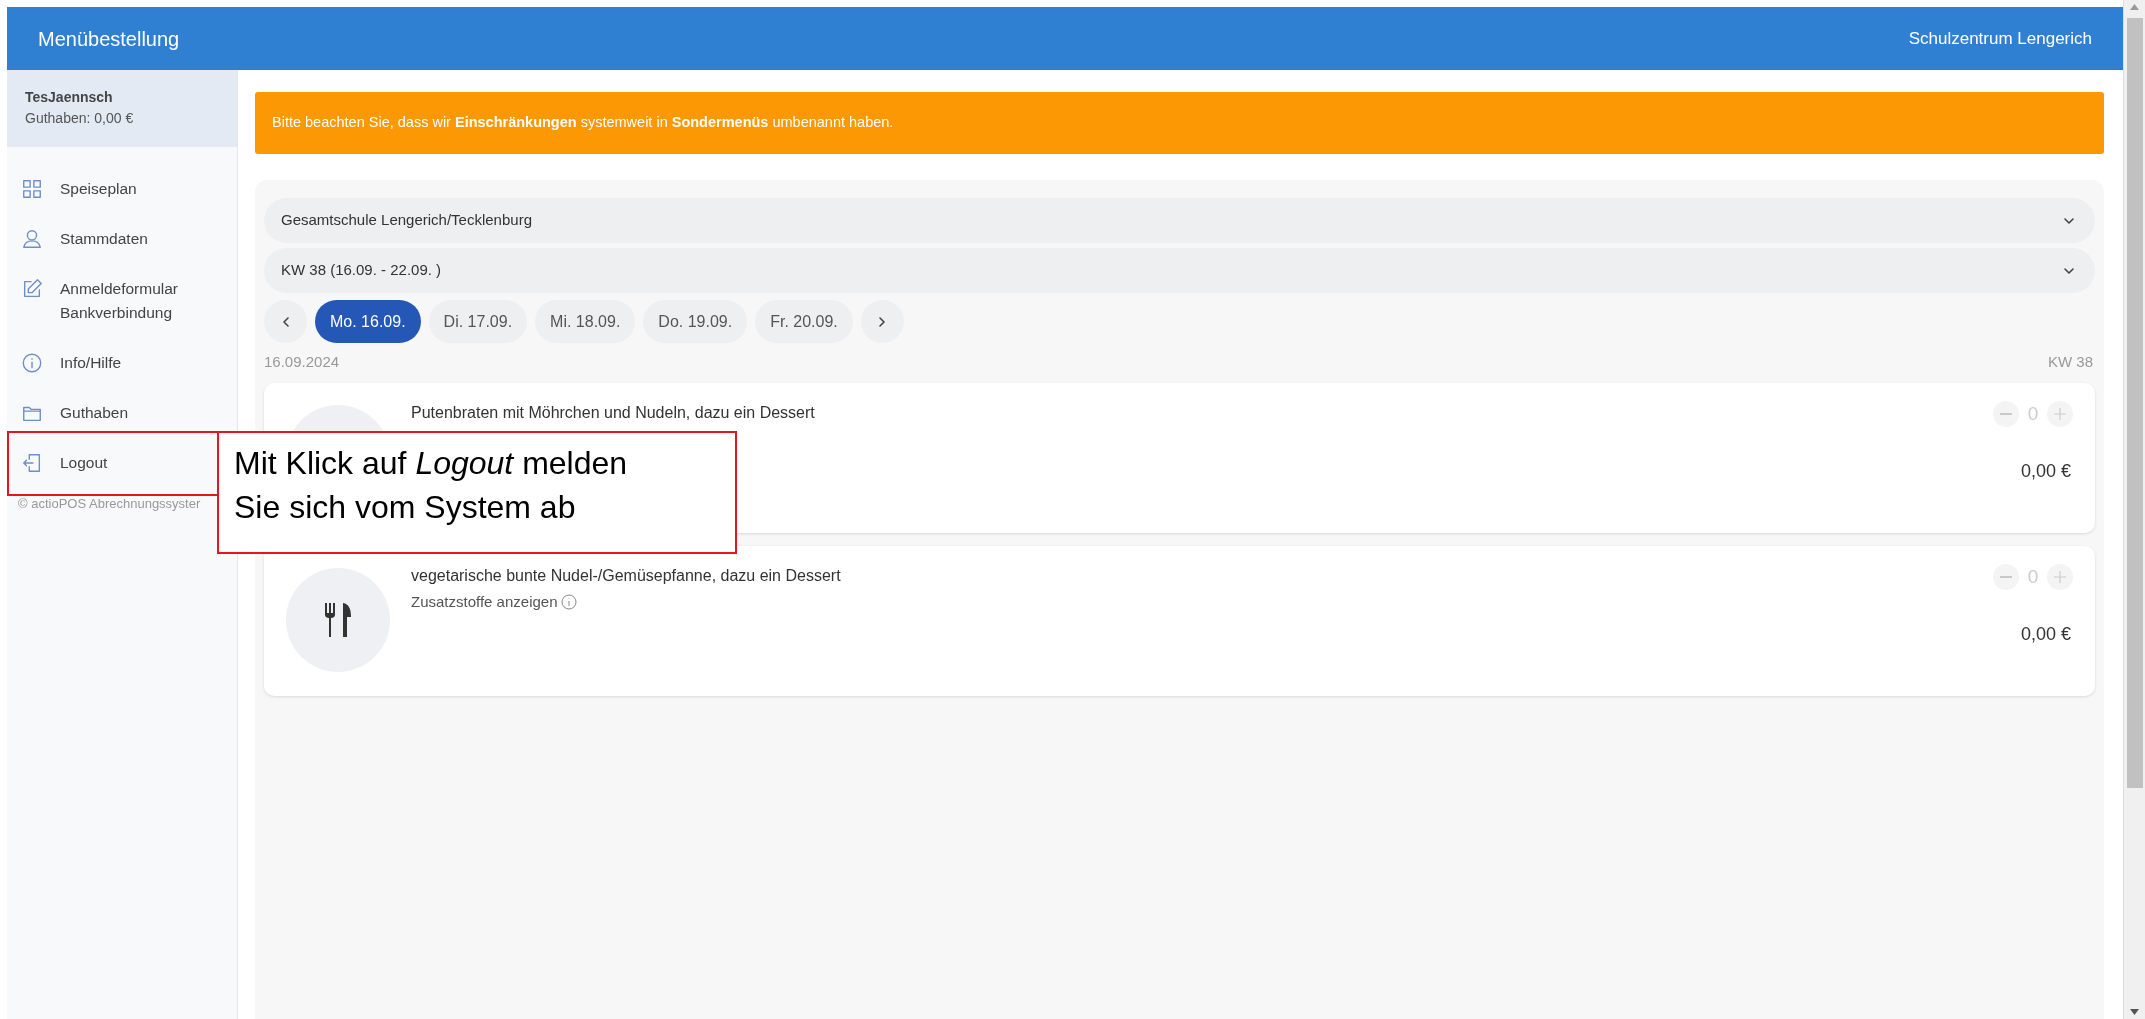 The image size is (2145, 1019). Describe the element at coordinates (478, 321) in the screenshot. I see `day-tab: Di. 17.09.` at that location.